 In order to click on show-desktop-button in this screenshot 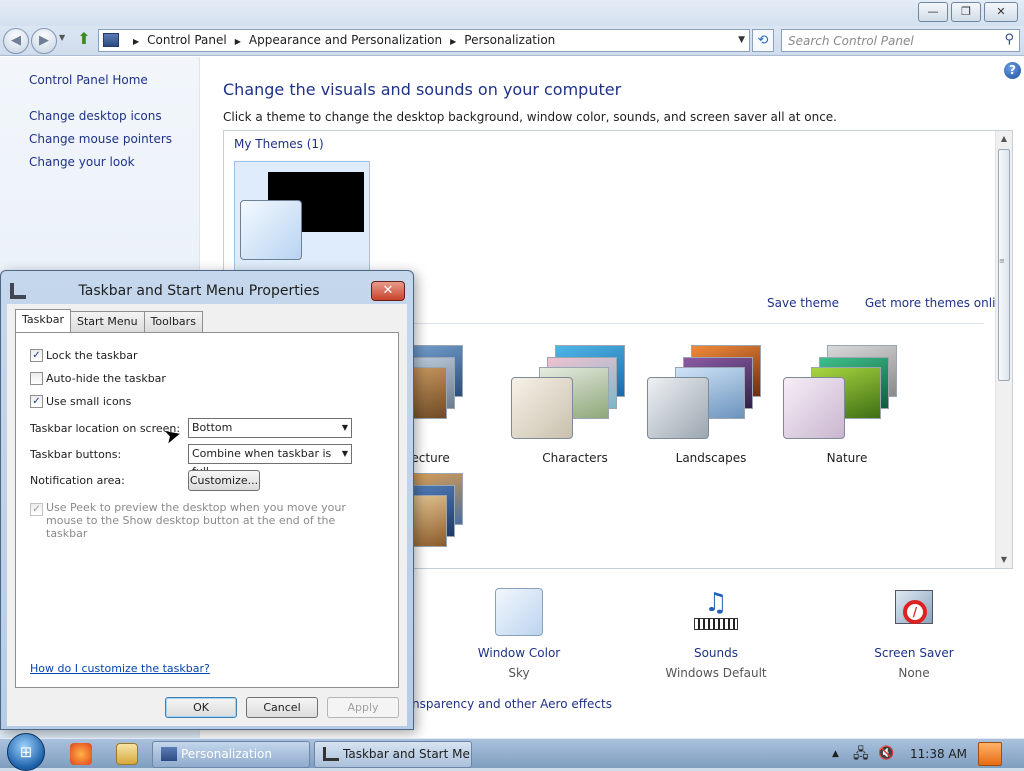, I will do `click(990, 754)`.